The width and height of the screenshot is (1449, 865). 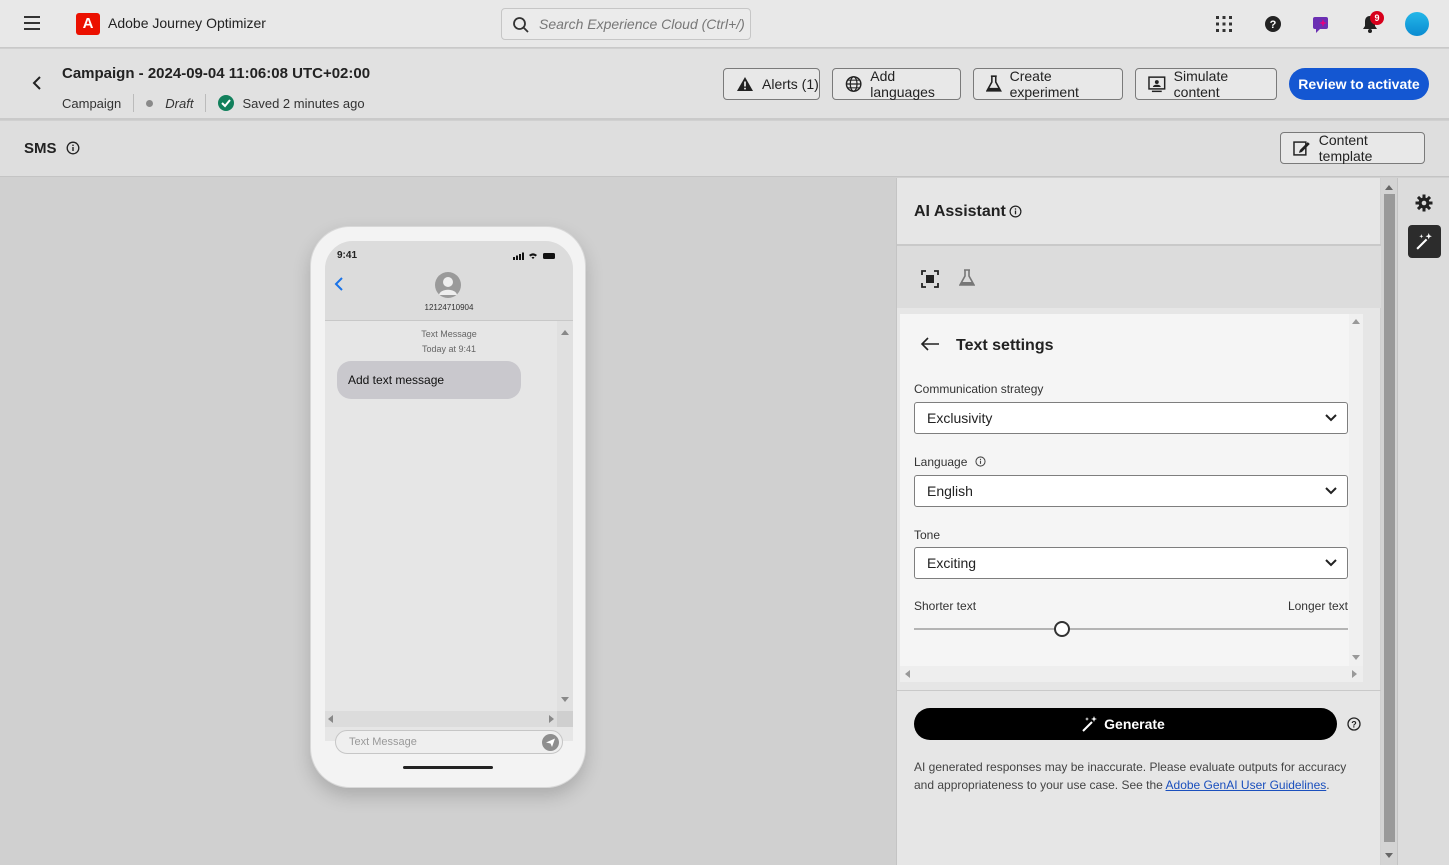 What do you see at coordinates (1131, 563) in the screenshot?
I see `tone-select: Exciting` at bounding box center [1131, 563].